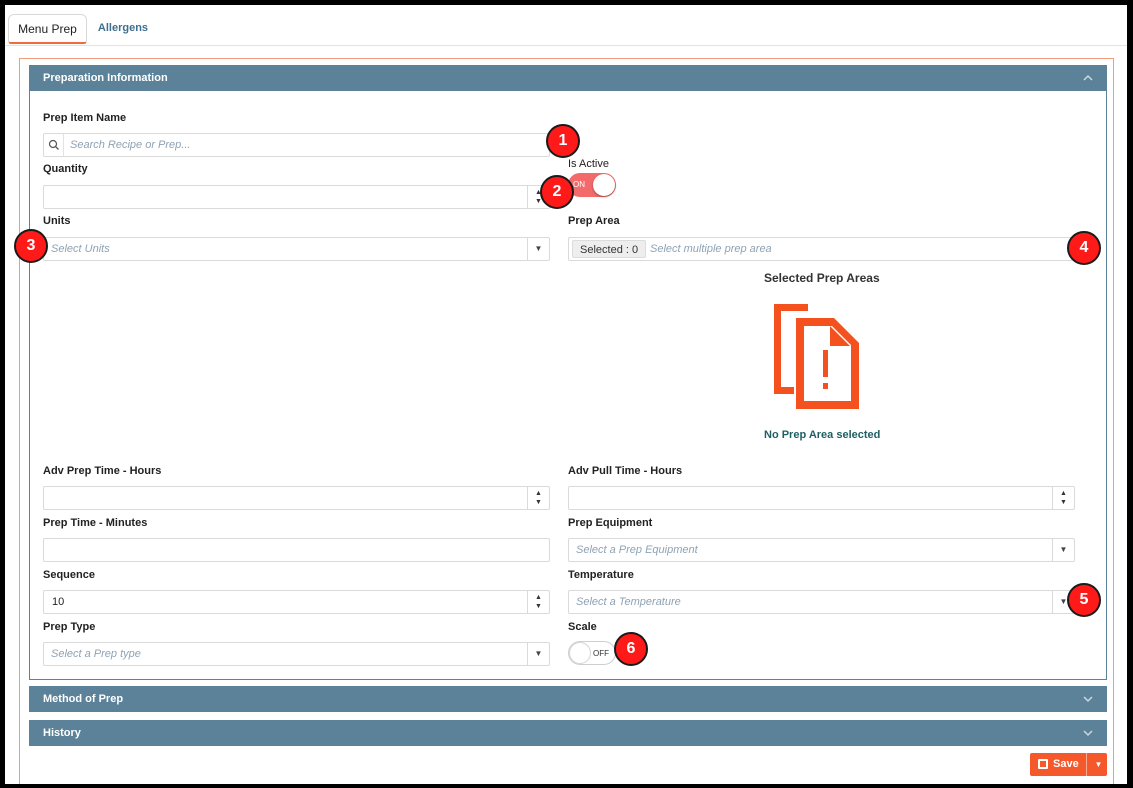  I want to click on floppy-icon, so click(1043, 764).